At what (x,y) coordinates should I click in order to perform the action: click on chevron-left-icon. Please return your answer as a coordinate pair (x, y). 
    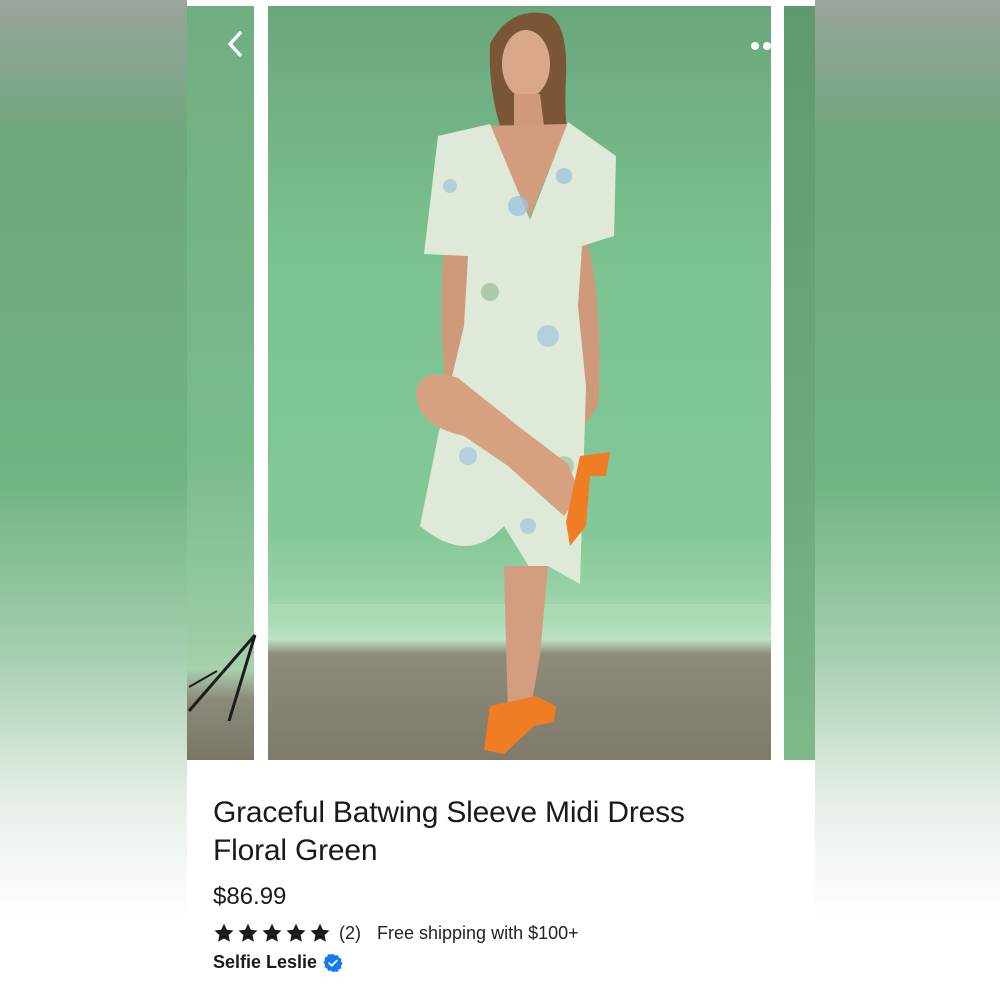
    Looking at the image, I should click on (235, 44).